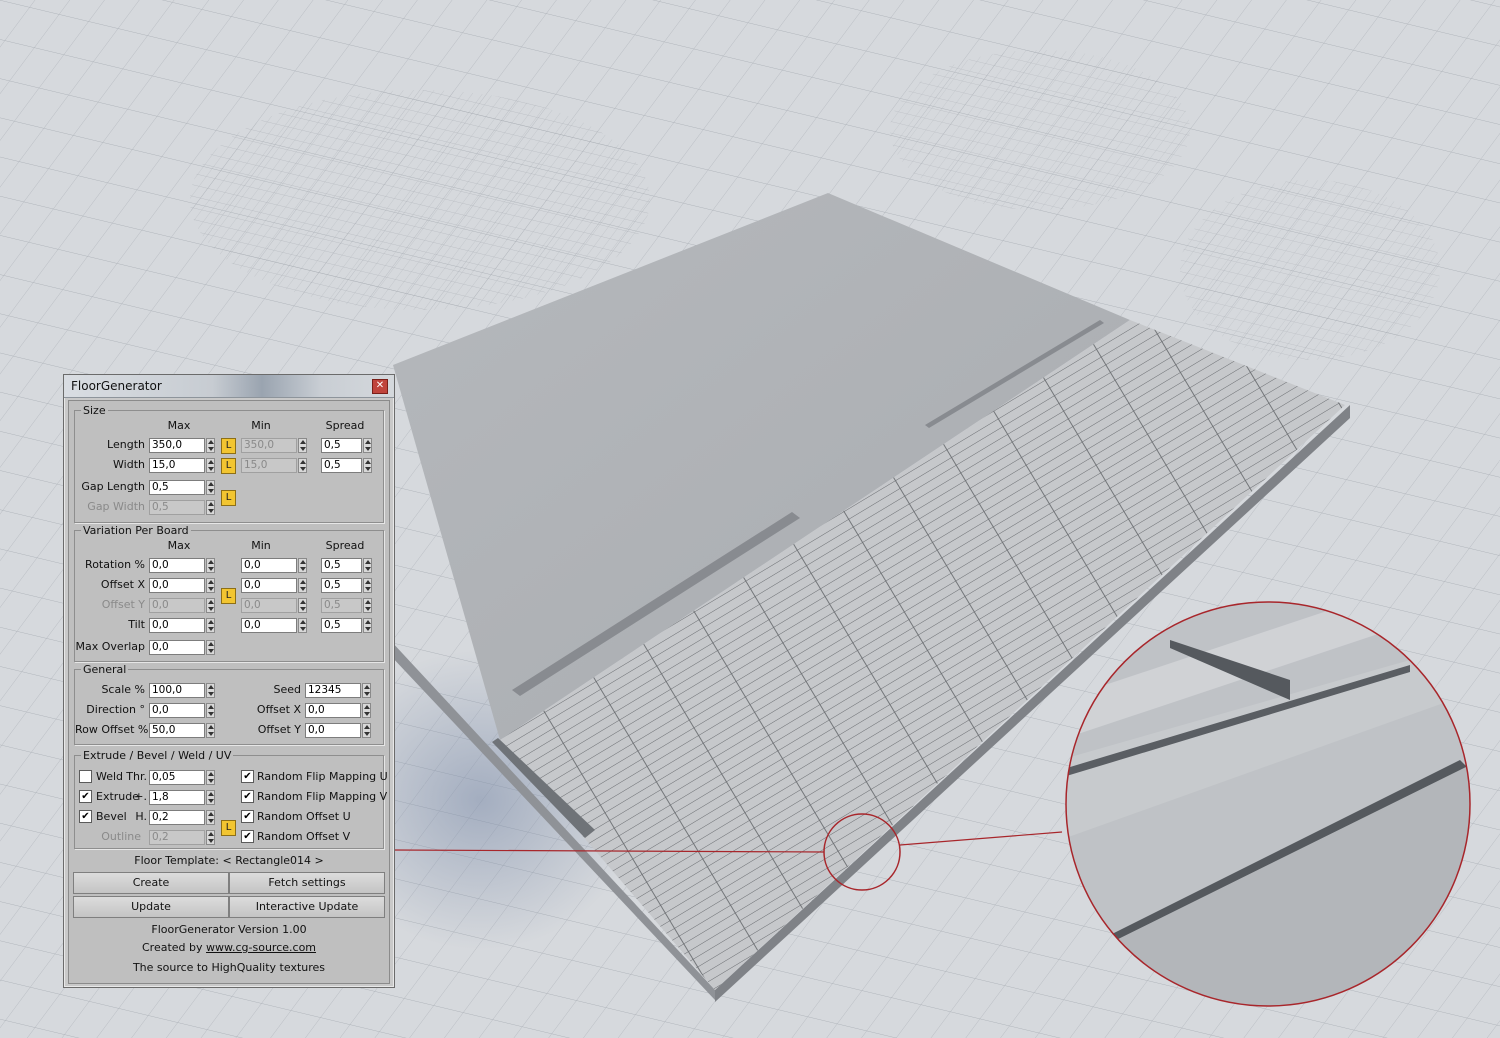 This screenshot has width=1500, height=1038. Describe the element at coordinates (275, 465) in the screenshot. I see `width-min-spinner: 15,0` at that location.